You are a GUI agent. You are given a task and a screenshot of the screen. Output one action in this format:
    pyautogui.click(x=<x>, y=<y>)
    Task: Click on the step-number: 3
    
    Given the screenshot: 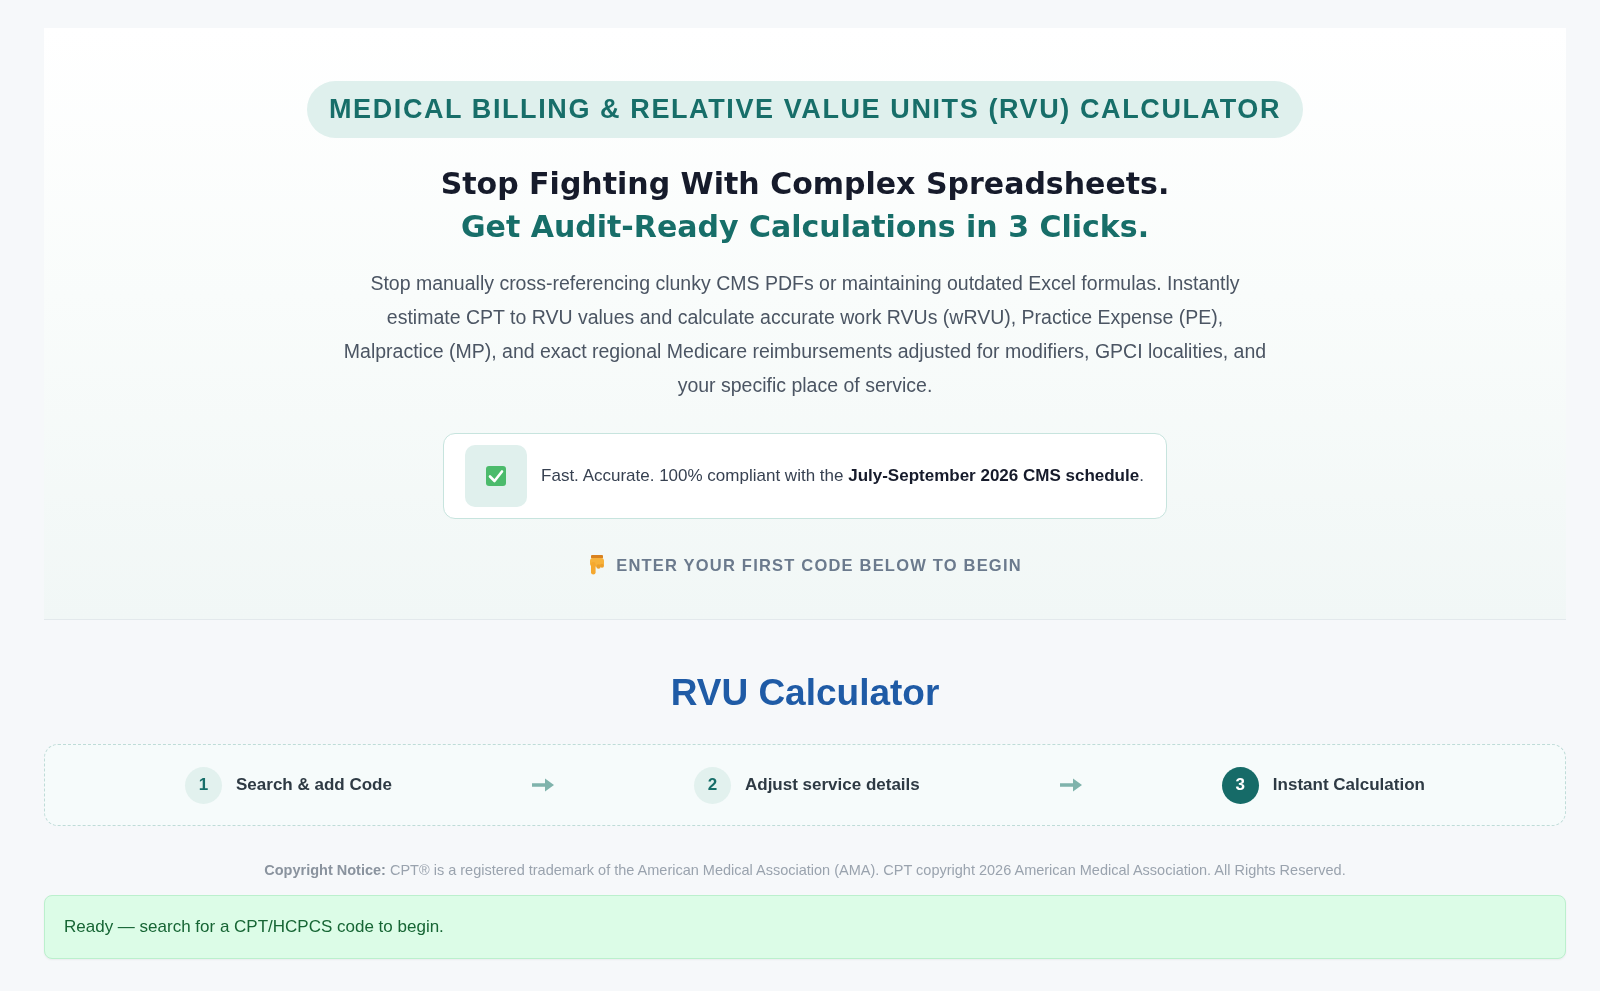 What is the action you would take?
    pyautogui.click(x=1240, y=785)
    